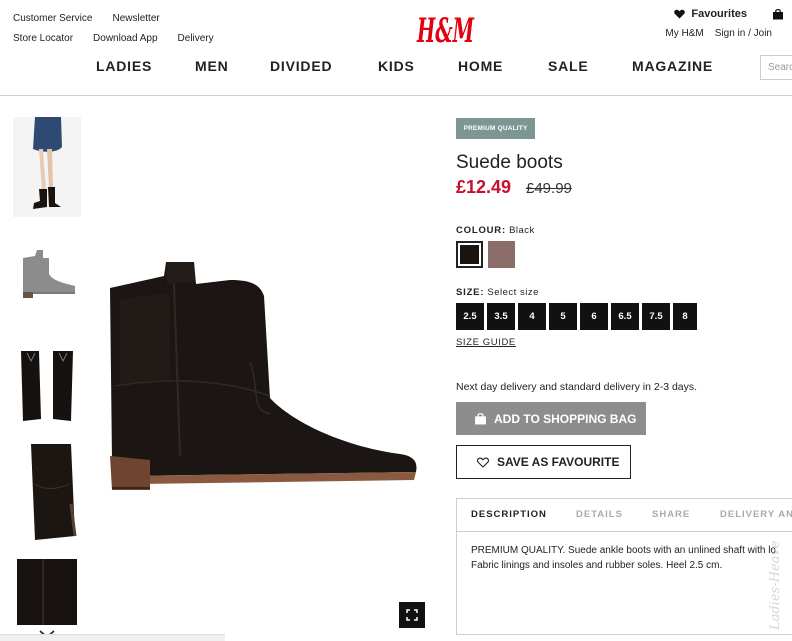  I want to click on add-to-bag-label: ADD TO SHOPPING BAG, so click(565, 418).